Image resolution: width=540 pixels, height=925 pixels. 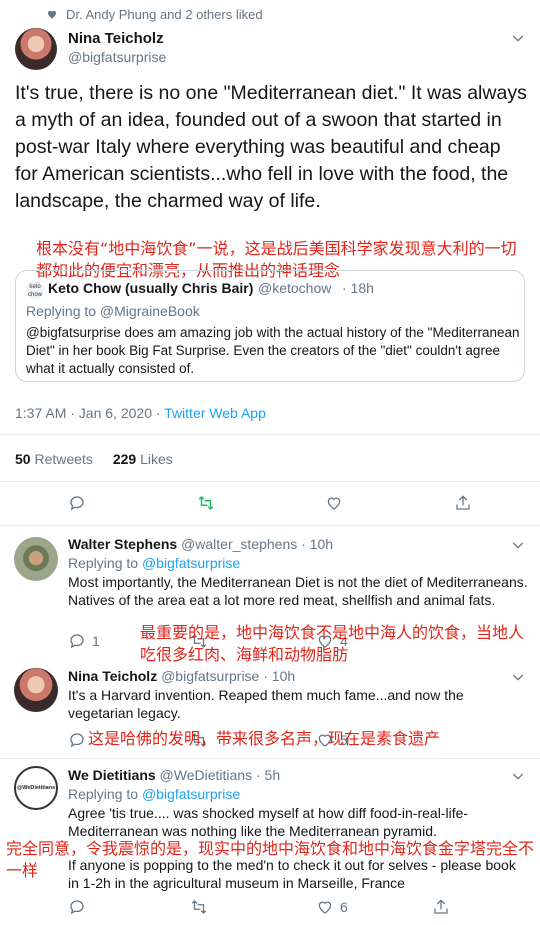 What do you see at coordinates (113, 311) in the screenshot?
I see `quoted-replying-to: Replying to @MigraineBook` at bounding box center [113, 311].